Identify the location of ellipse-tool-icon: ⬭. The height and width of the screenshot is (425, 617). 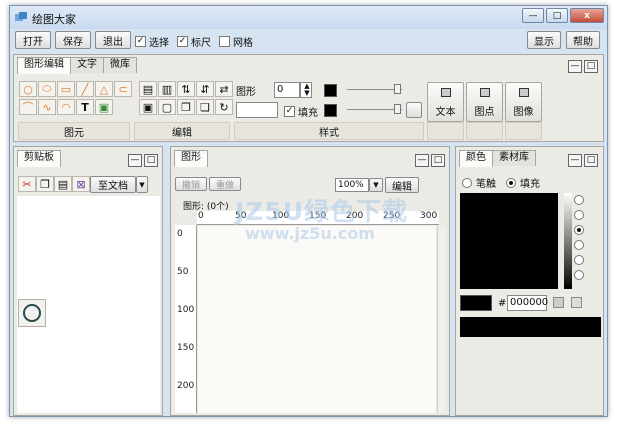
(47, 89).